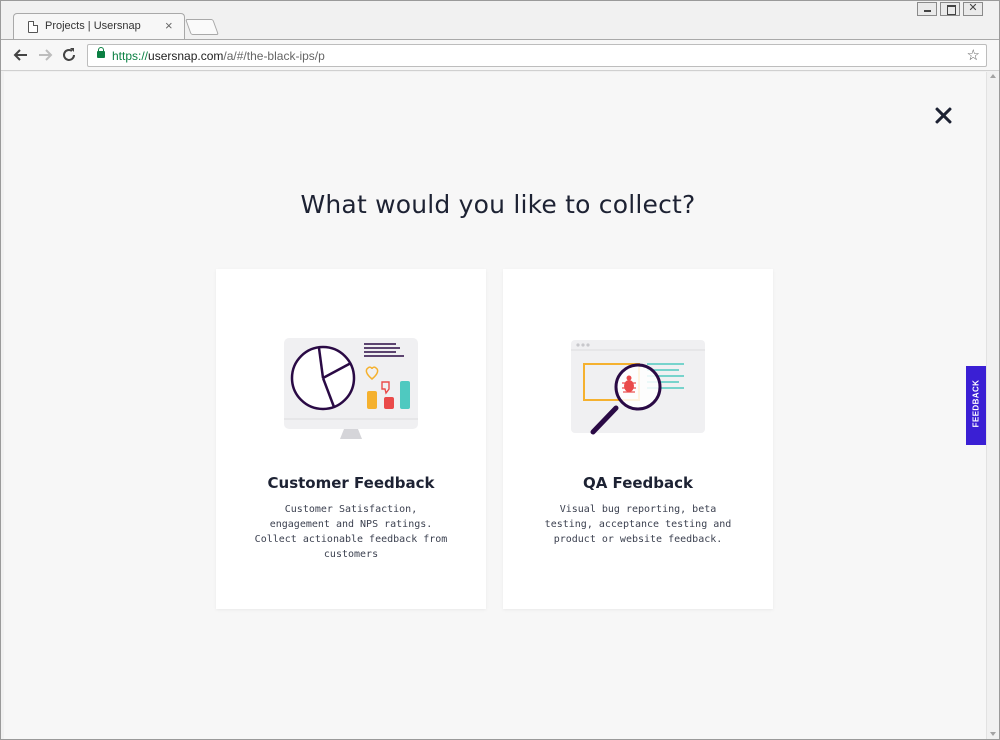 The image size is (1000, 740). I want to click on feedback-widget-button: FEEDBACK, so click(976, 405).